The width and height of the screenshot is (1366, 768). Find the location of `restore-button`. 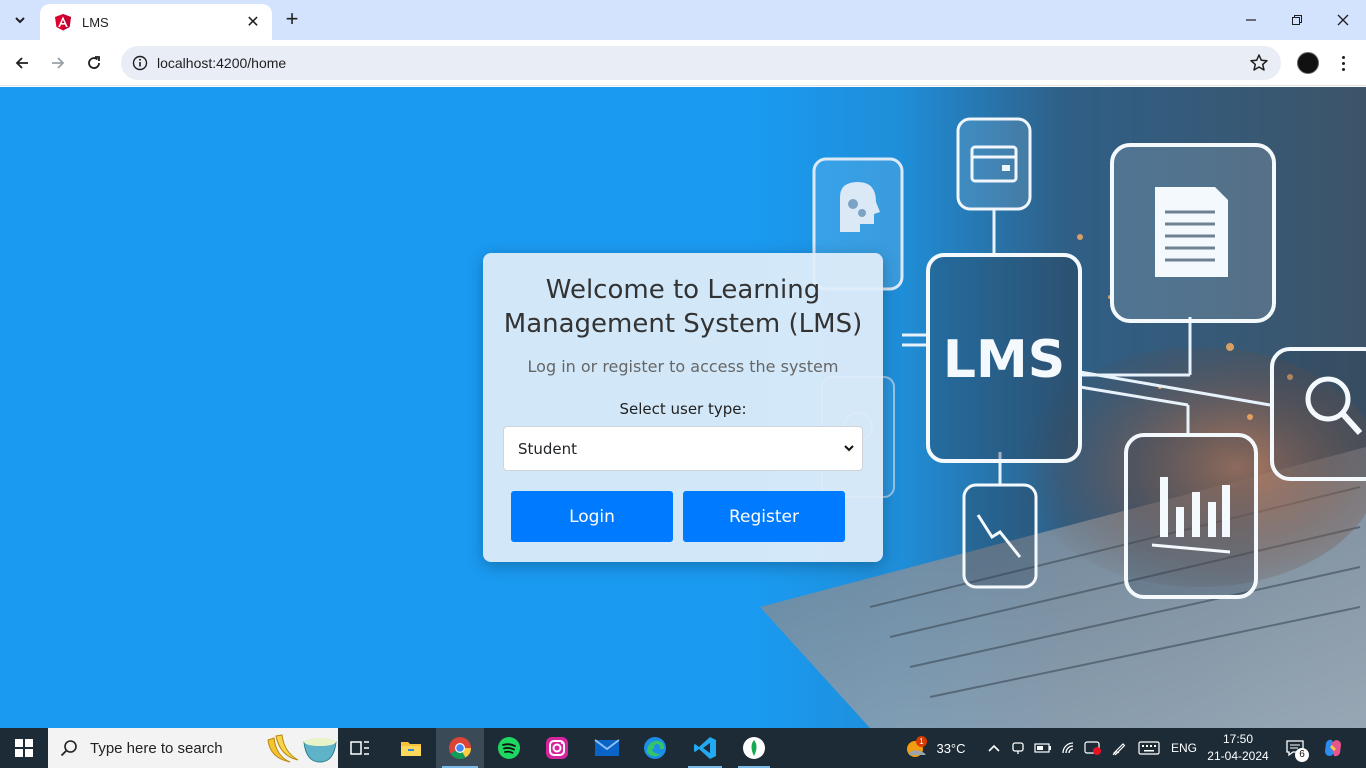

restore-button is located at coordinates (1297, 20).